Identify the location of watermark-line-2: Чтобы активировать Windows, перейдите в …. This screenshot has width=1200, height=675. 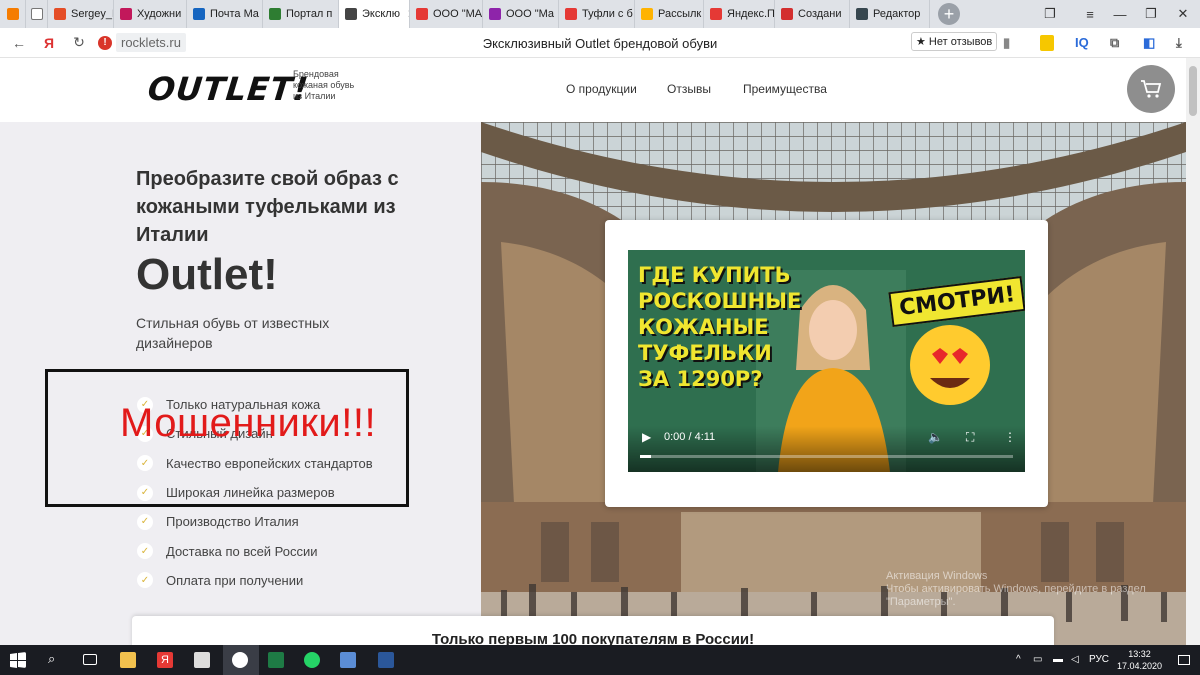
(1016, 589).